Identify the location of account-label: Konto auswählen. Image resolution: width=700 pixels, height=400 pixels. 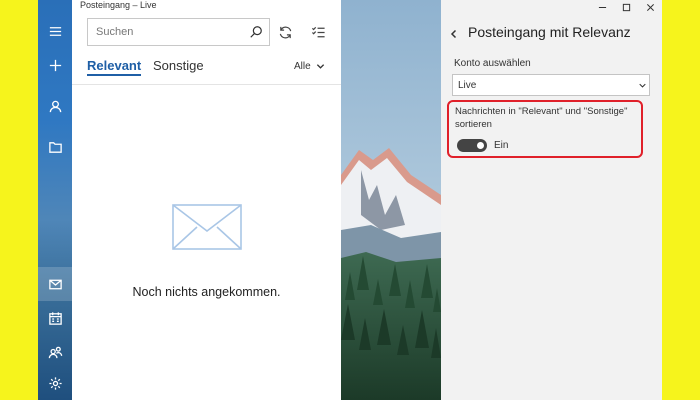
(492, 63).